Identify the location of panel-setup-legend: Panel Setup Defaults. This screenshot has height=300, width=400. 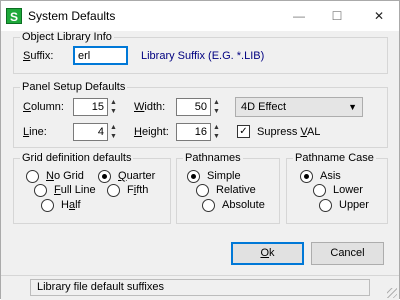
(74, 87).